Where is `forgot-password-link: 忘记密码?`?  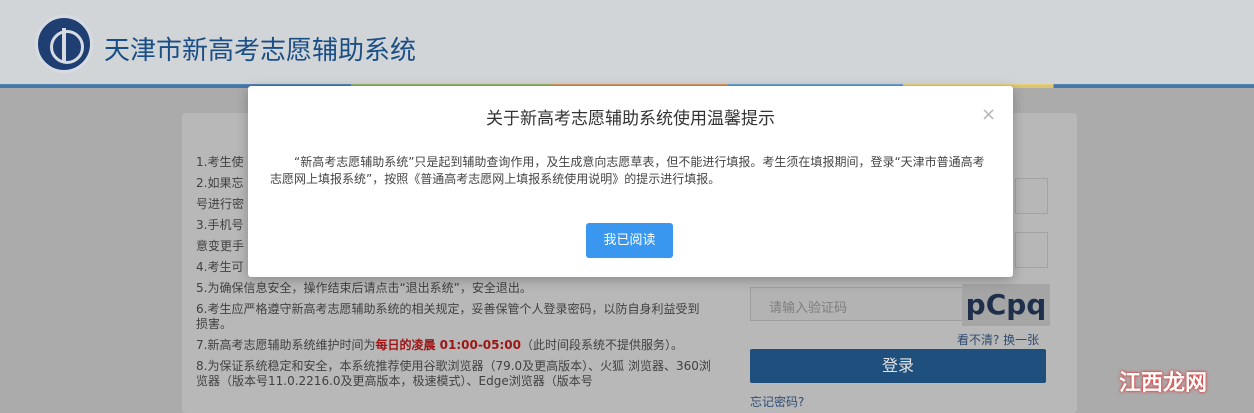
forgot-password-link: 忘记密码? is located at coordinates (777, 401).